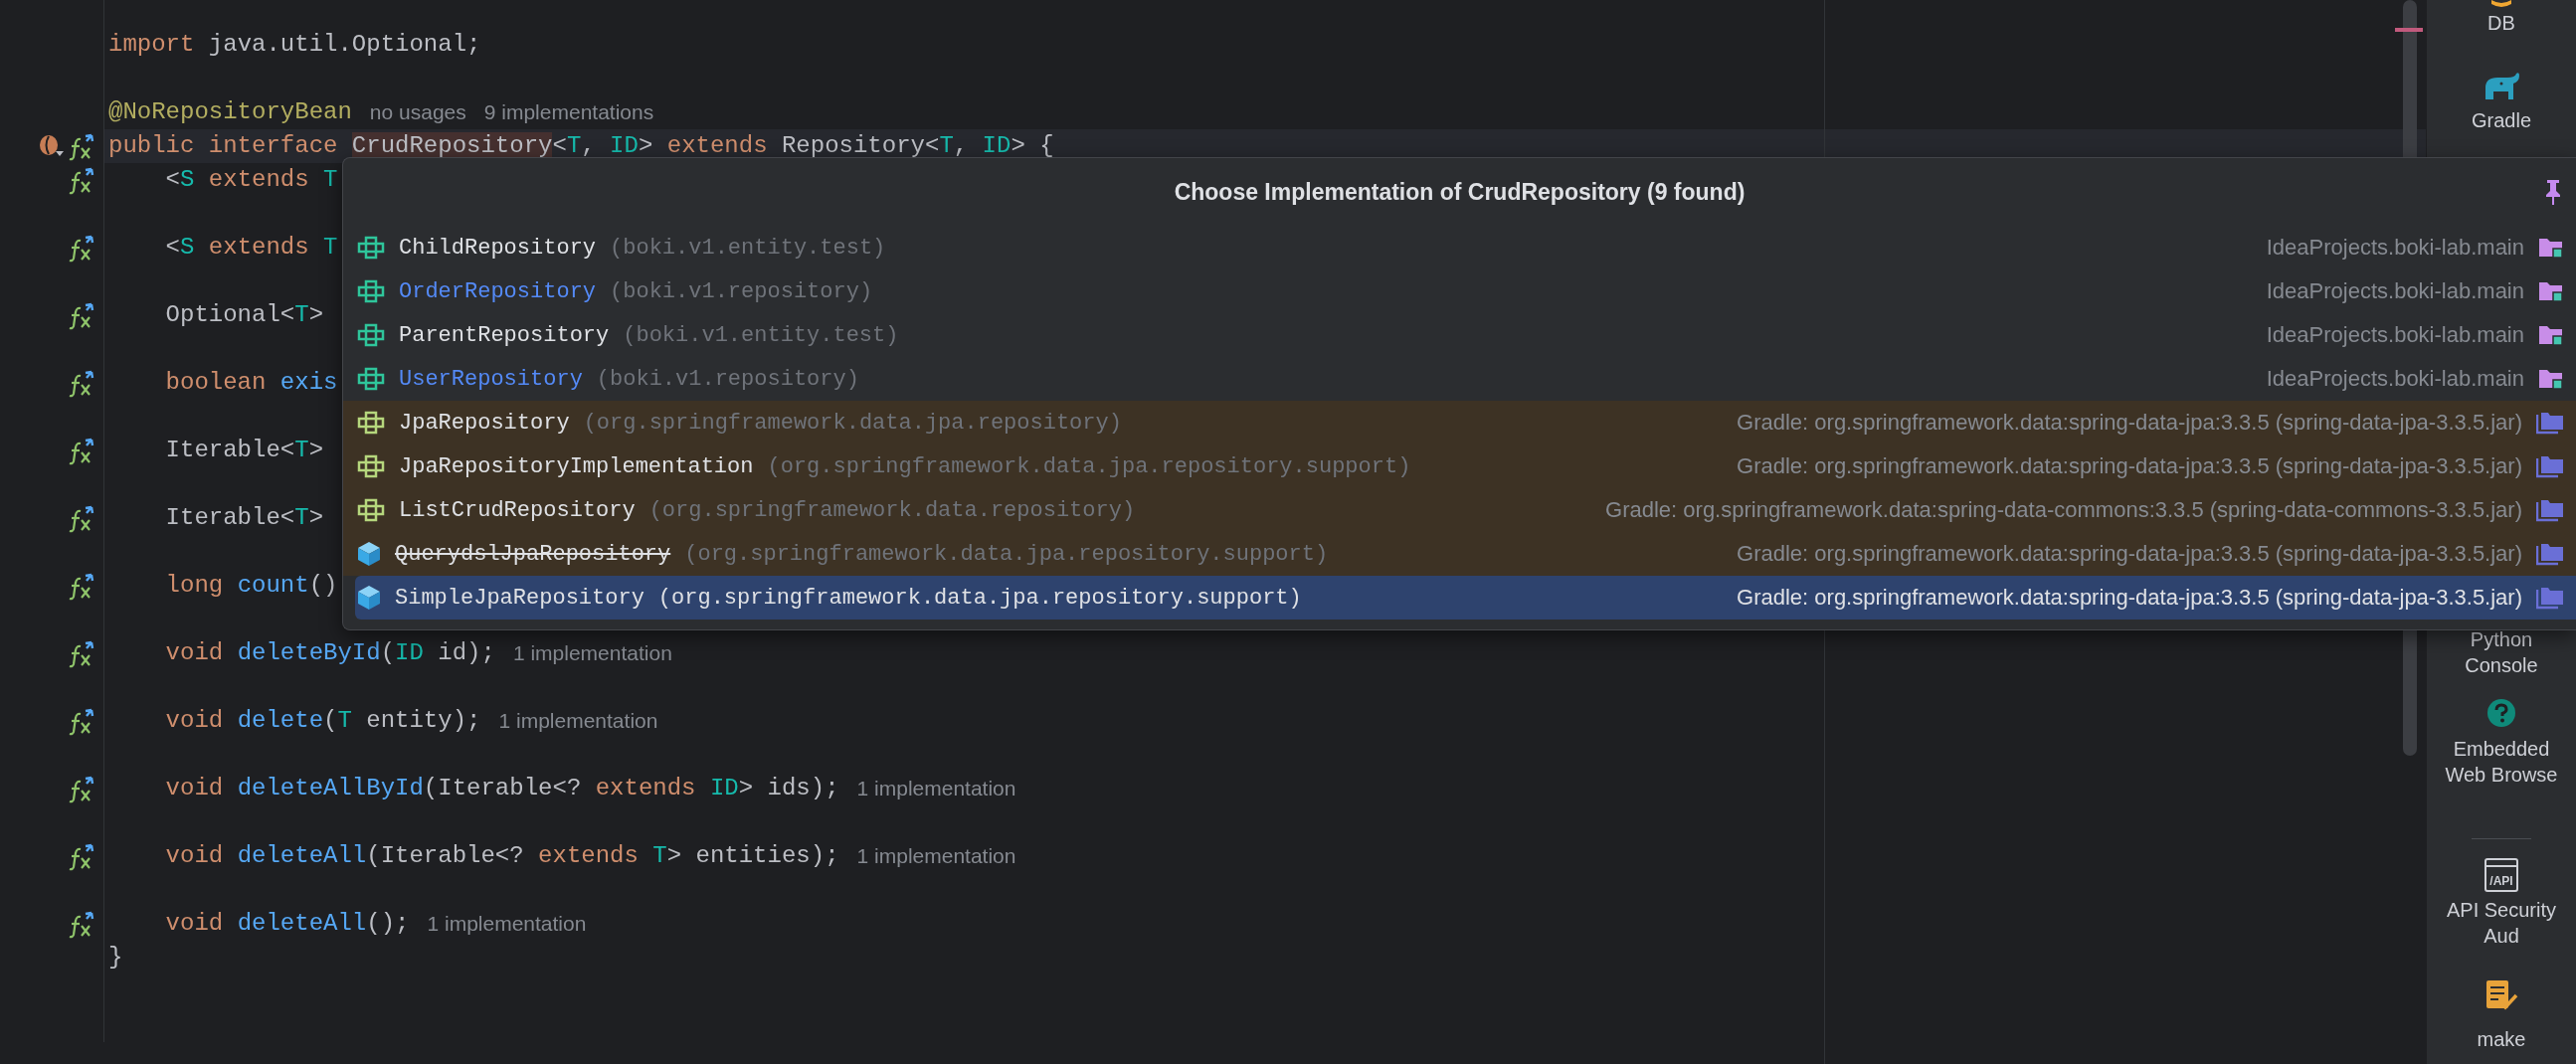 The width and height of the screenshot is (2576, 1064). What do you see at coordinates (329, 653) in the screenshot?
I see `code-line: void deleteById(ID id);` at bounding box center [329, 653].